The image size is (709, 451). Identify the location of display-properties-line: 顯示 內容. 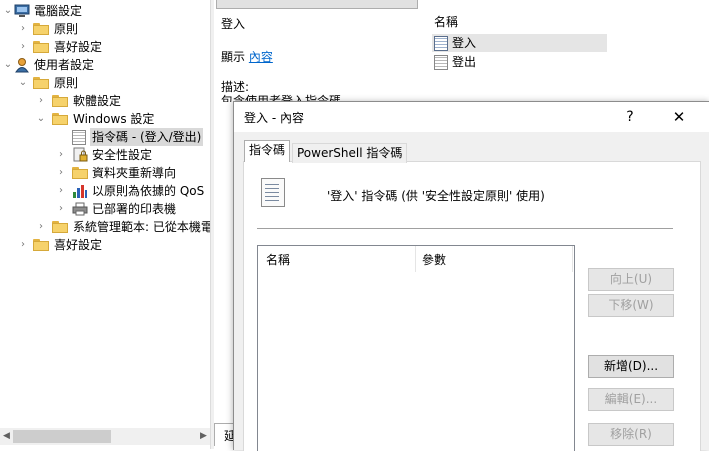
(247, 56).